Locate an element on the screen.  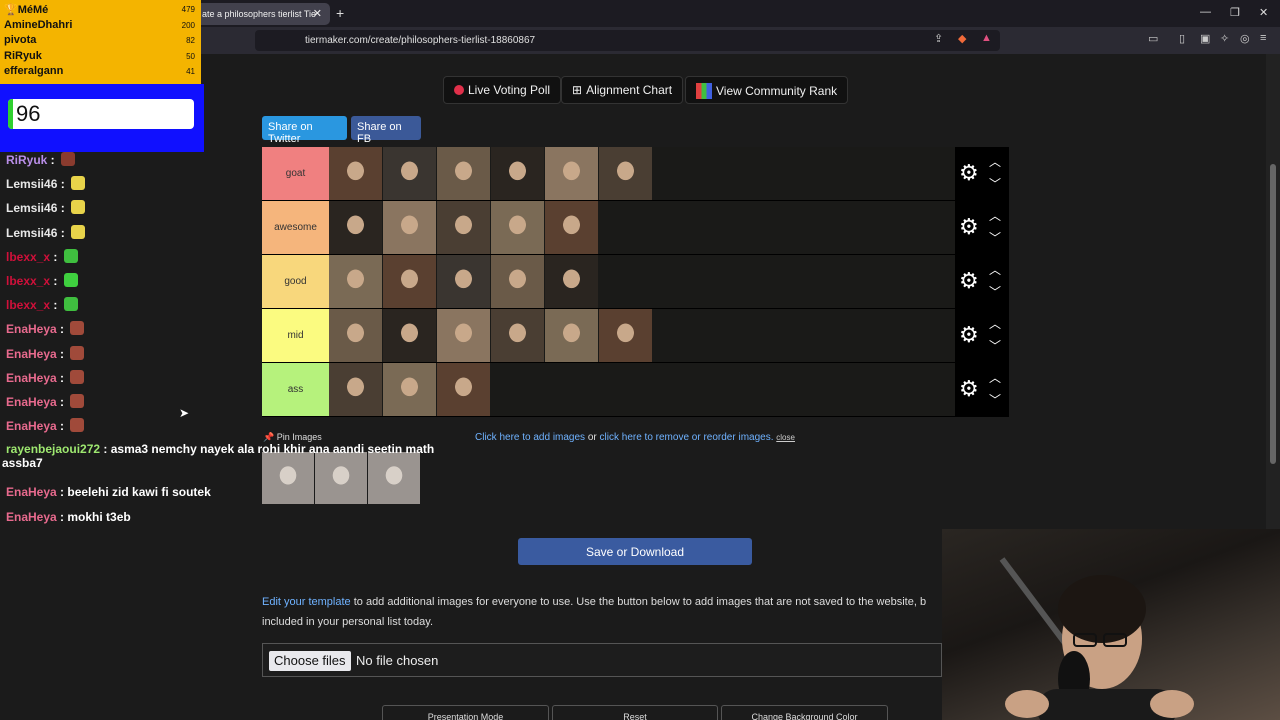
live-voting-button: Live Voting Poll is located at coordinates (502, 90).